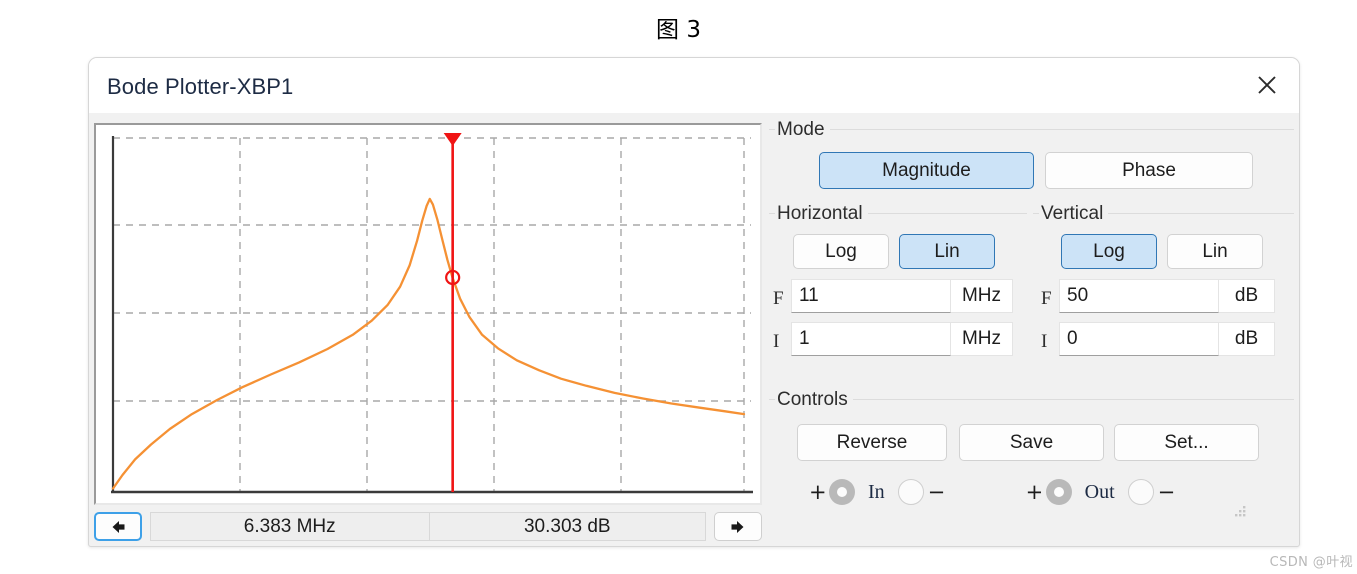 This screenshot has width=1357, height=574. What do you see at coordinates (776, 341) in the screenshot?
I see `horizontal-initial-label: I` at bounding box center [776, 341].